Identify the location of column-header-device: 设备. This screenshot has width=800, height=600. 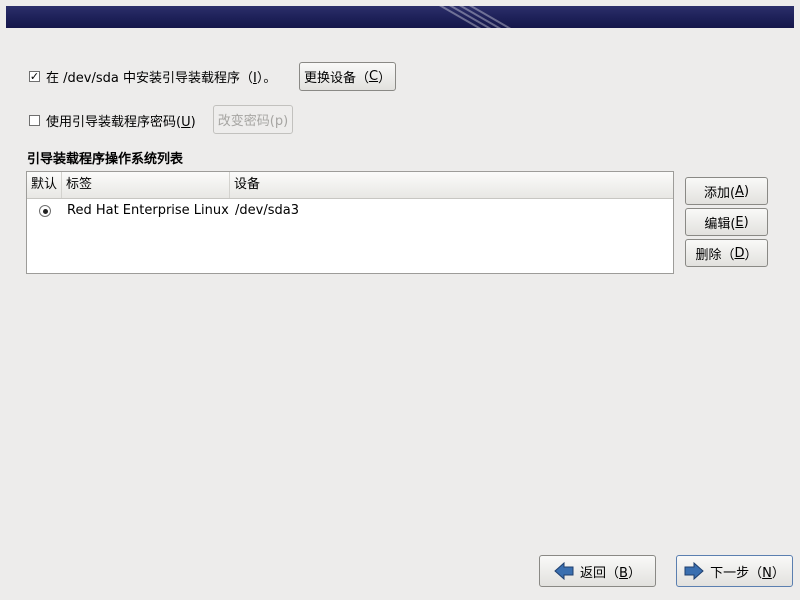
(451, 185).